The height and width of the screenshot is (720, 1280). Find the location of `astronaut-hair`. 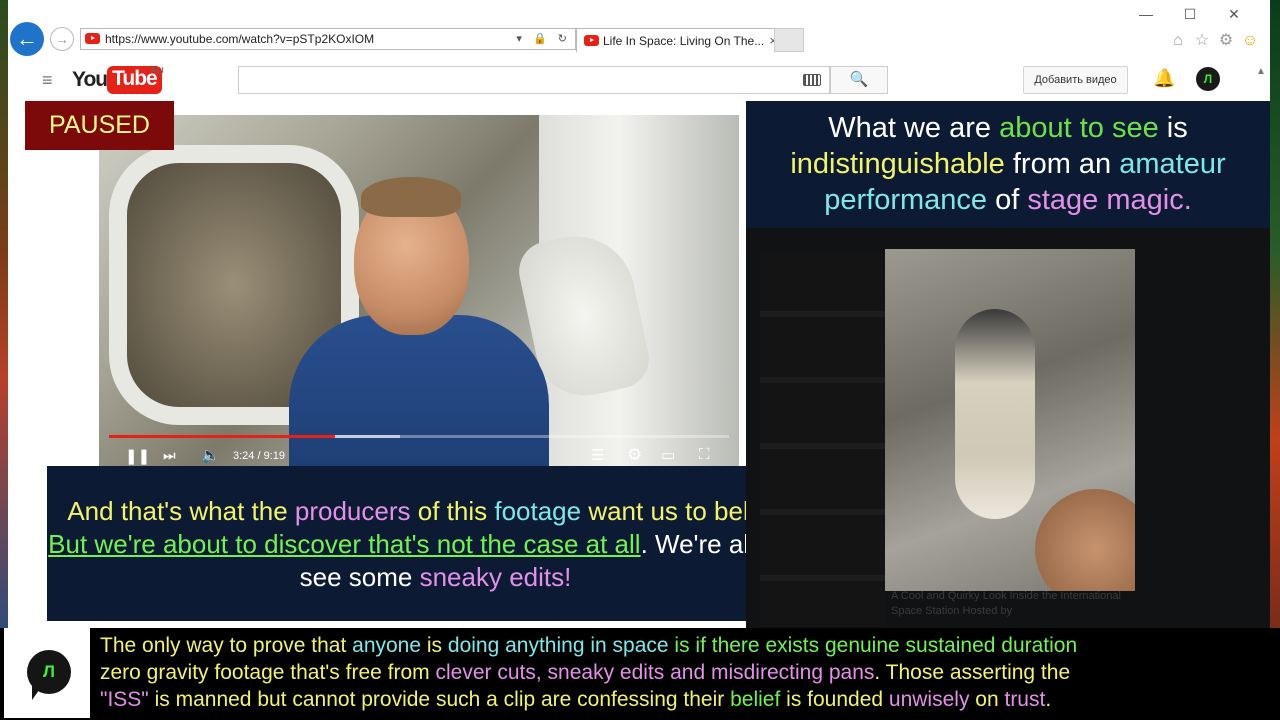

astronaut-hair is located at coordinates (411, 197).